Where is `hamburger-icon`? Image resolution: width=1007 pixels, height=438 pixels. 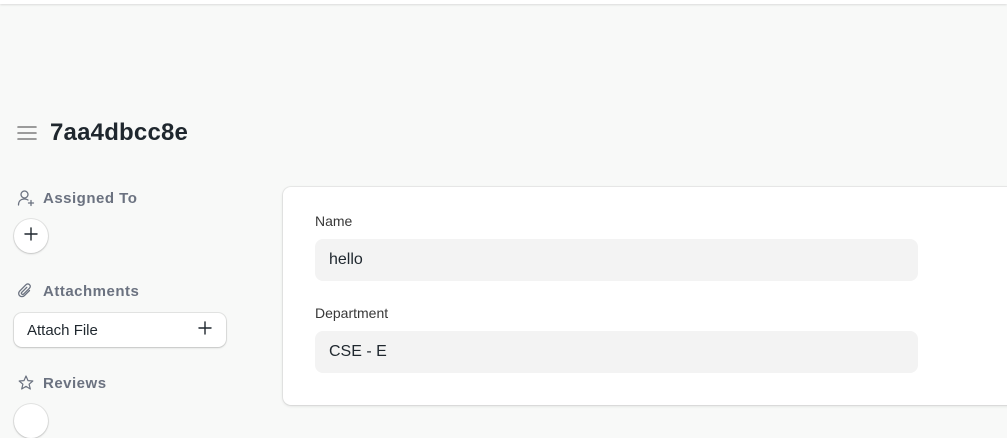
hamburger-icon is located at coordinates (27, 133).